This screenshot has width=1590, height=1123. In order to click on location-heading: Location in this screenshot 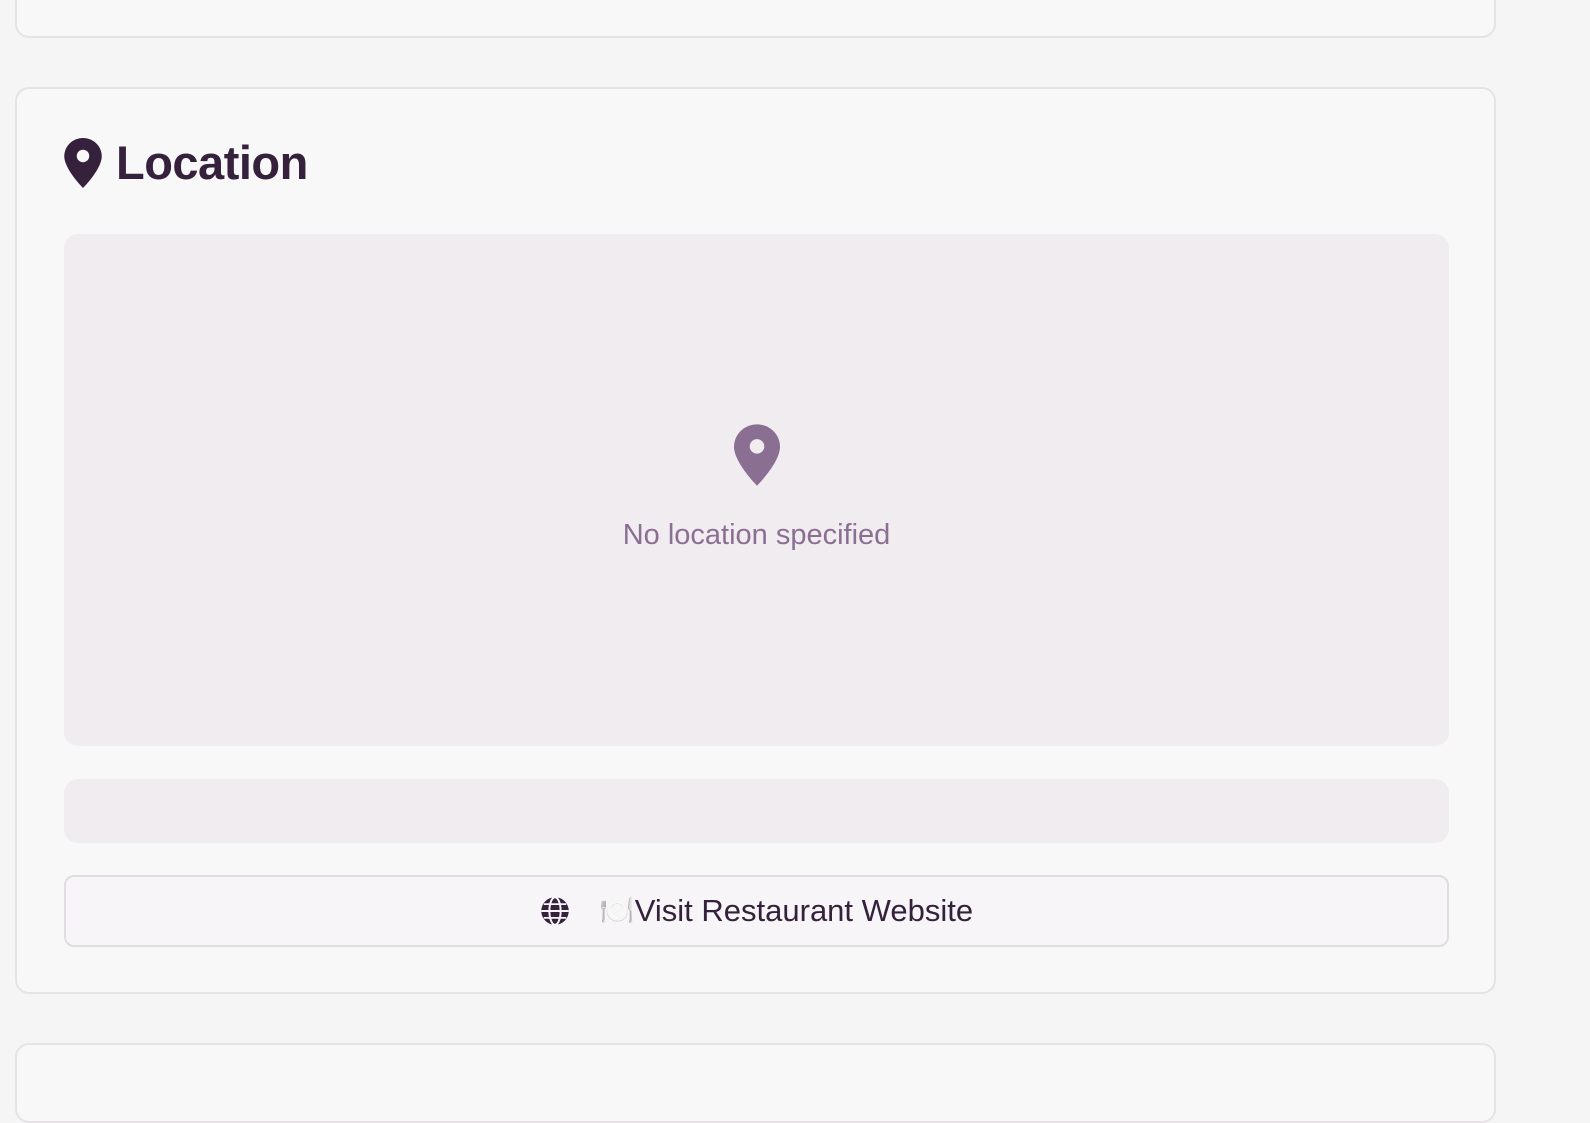, I will do `click(186, 163)`.